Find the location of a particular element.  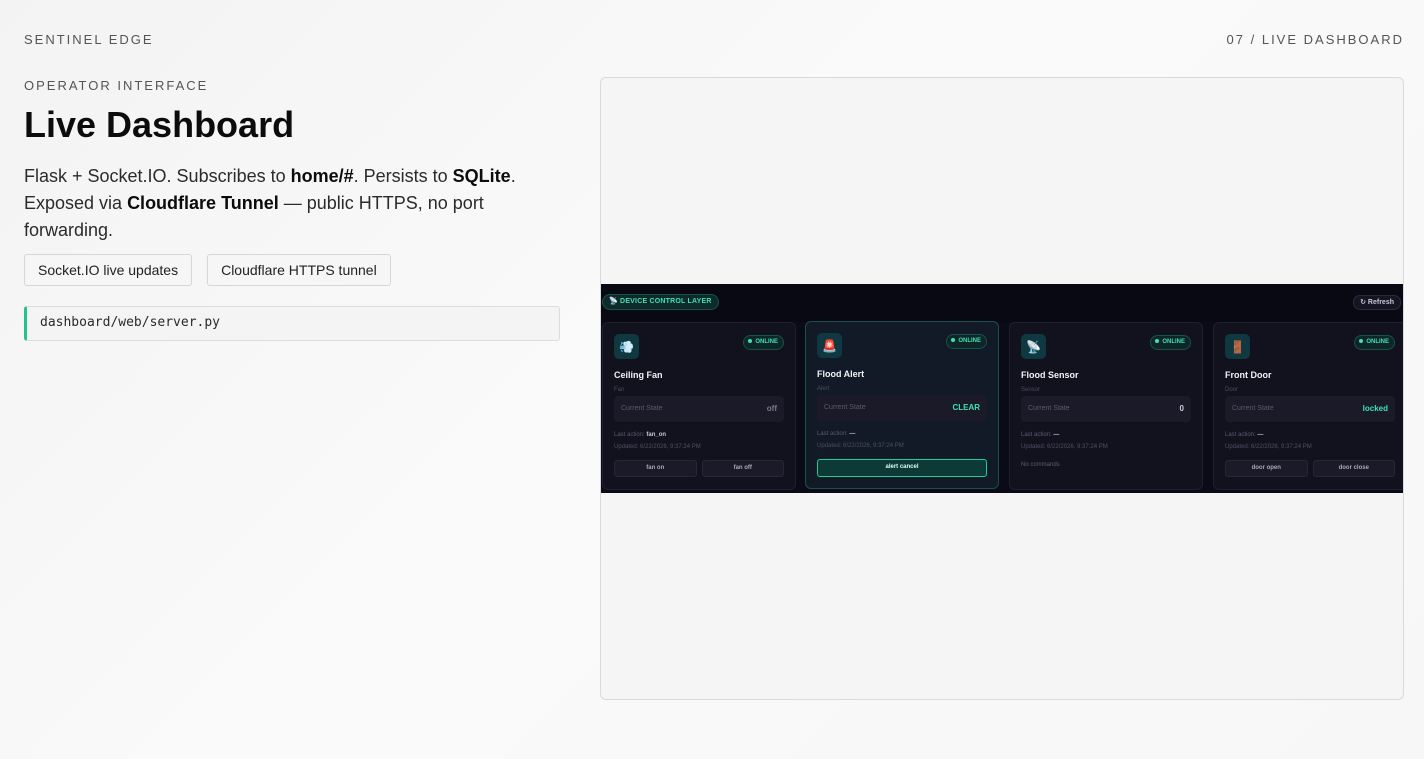

top-bar: SENTINEL EDGE 07 / LIVE DASHBOARD is located at coordinates (714, 39).